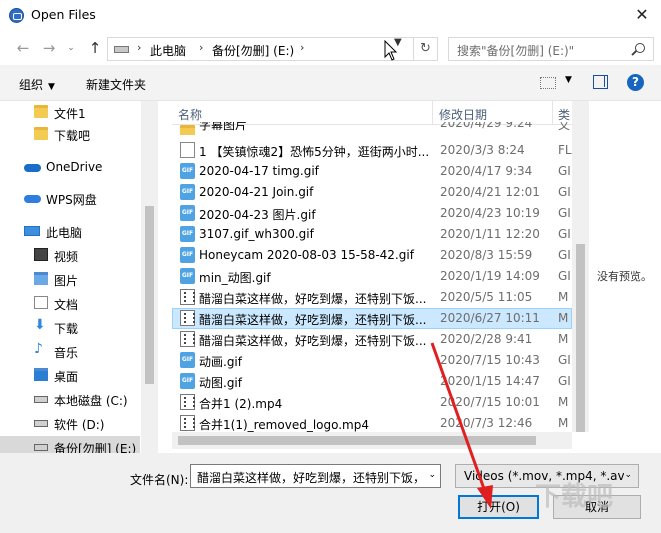  I want to click on download-icon: ⬇, so click(40, 325).